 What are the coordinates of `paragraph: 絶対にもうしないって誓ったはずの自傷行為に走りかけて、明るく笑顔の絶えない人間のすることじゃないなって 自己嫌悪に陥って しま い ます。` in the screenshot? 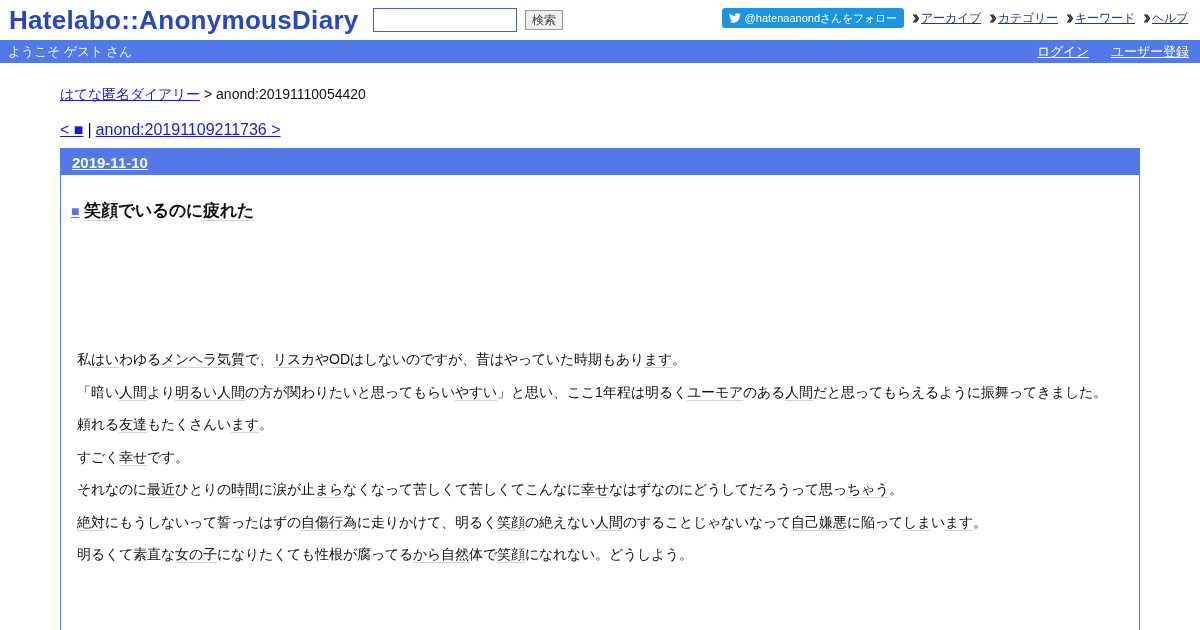 It's located at (532, 522).